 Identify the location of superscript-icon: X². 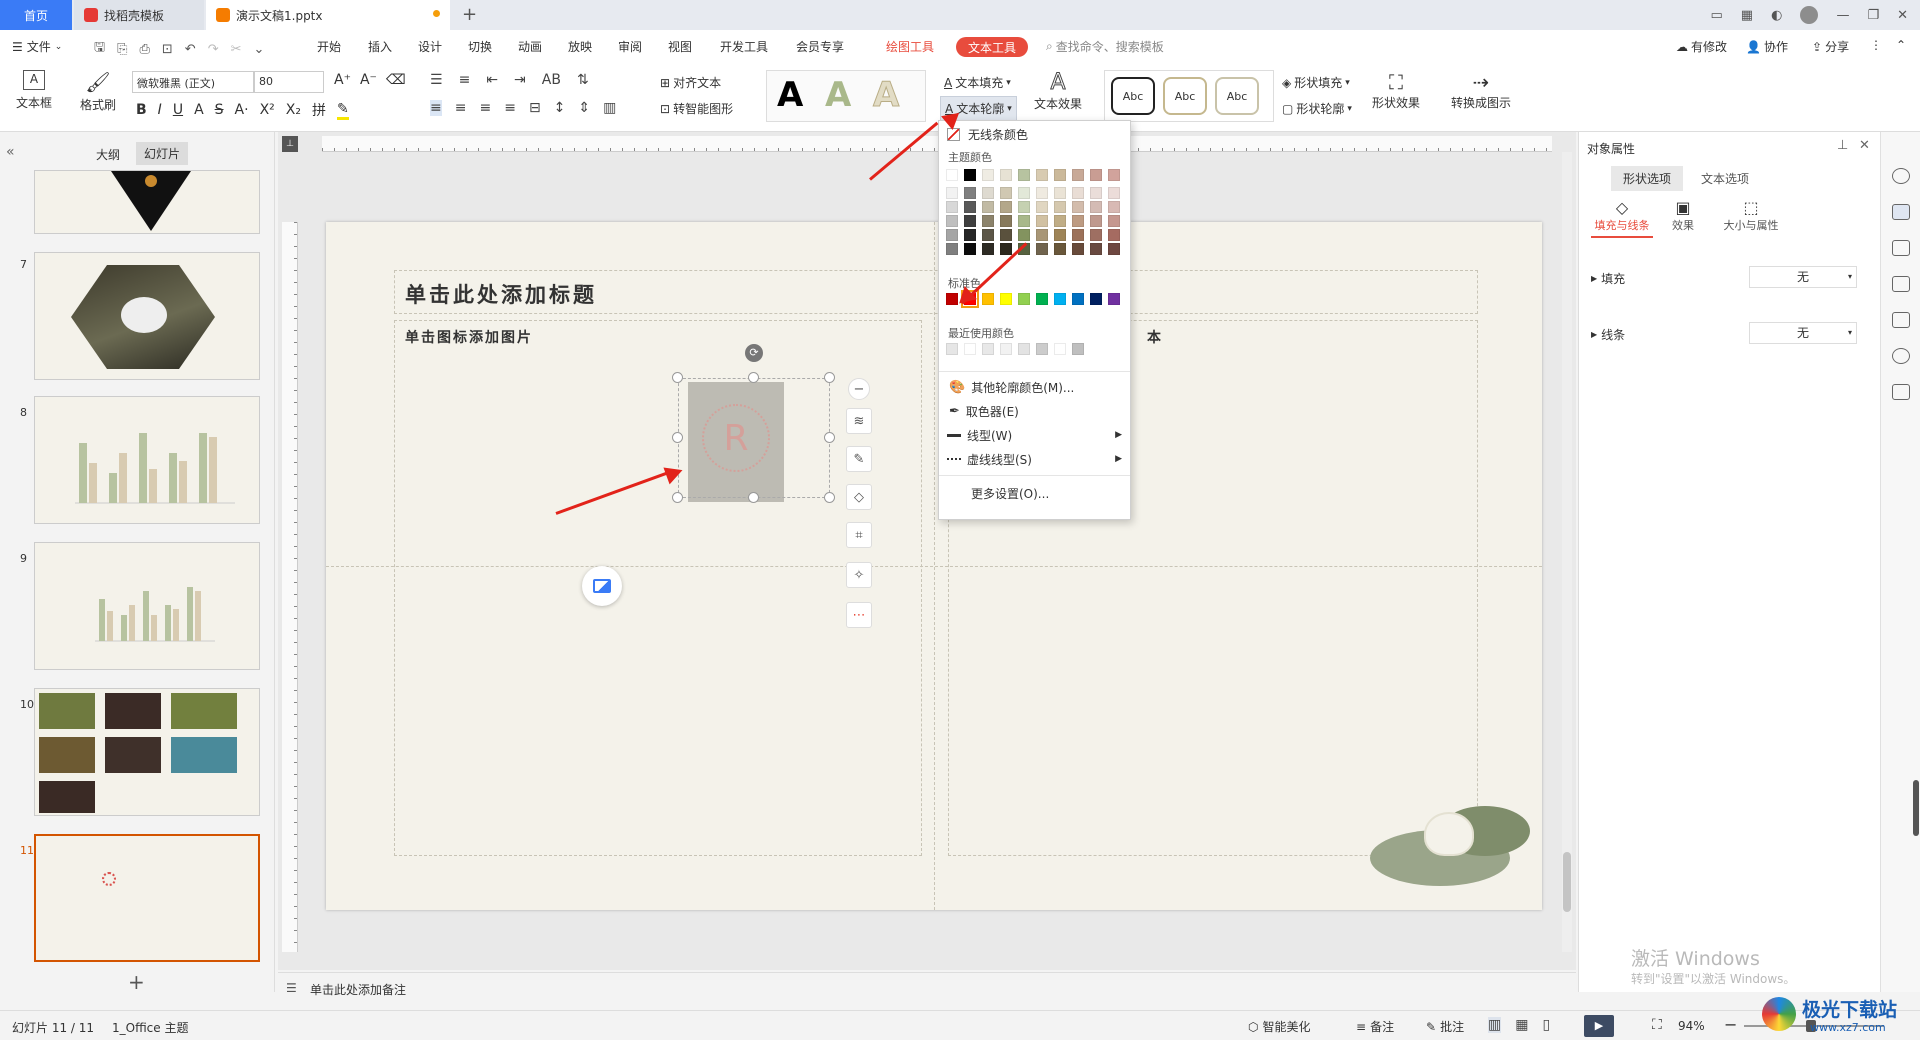
(267, 110).